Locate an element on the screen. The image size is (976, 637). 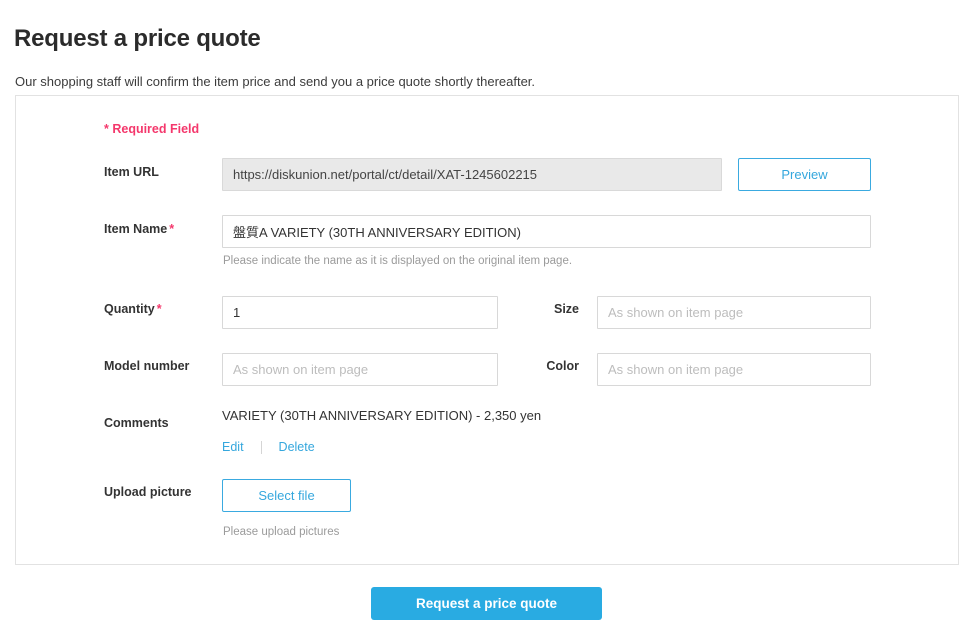
quantity-label: Quantity * is located at coordinates (133, 309).